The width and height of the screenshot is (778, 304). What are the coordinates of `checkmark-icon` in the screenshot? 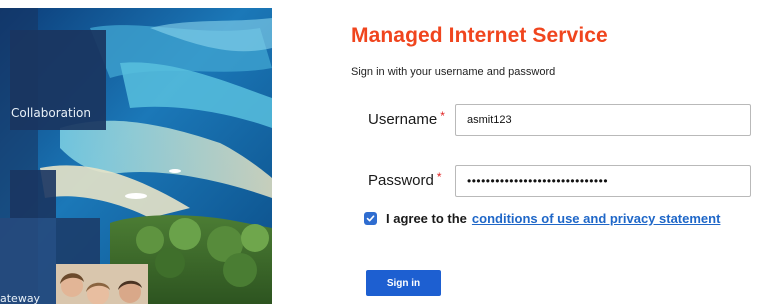 It's located at (370, 218).